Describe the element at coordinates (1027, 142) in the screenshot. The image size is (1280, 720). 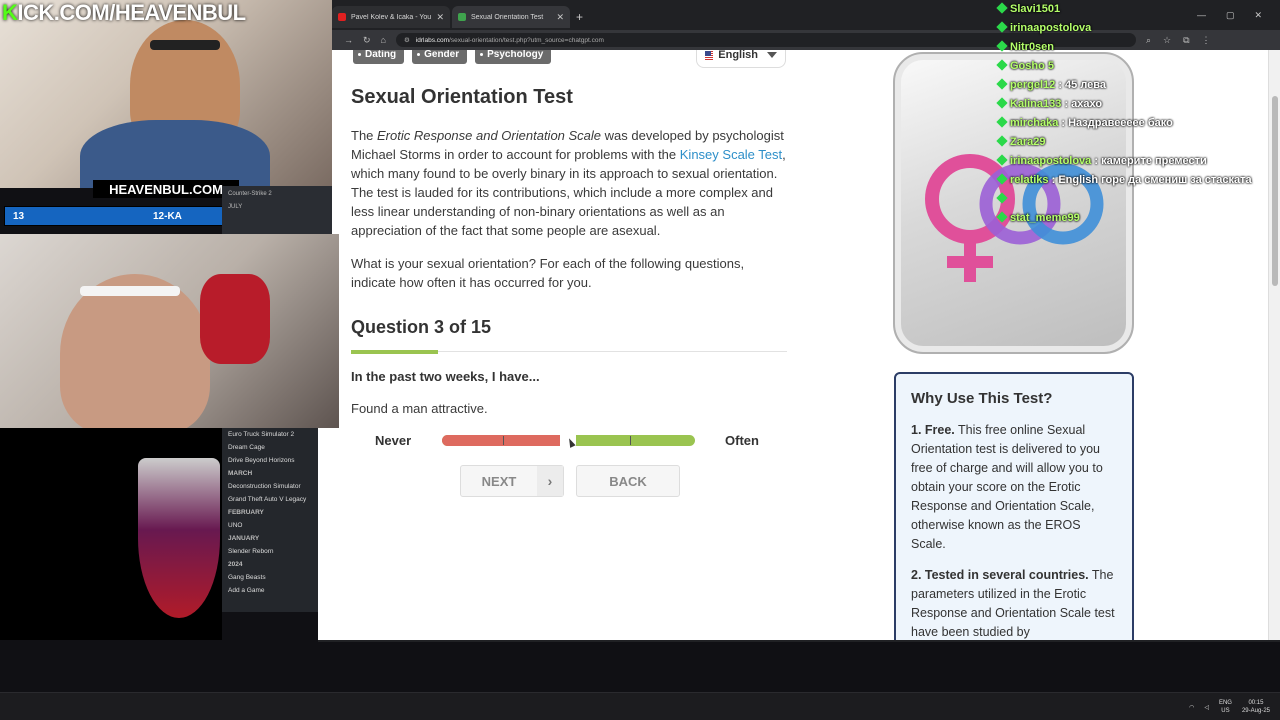
I see `chat-username: Zara29` at that location.